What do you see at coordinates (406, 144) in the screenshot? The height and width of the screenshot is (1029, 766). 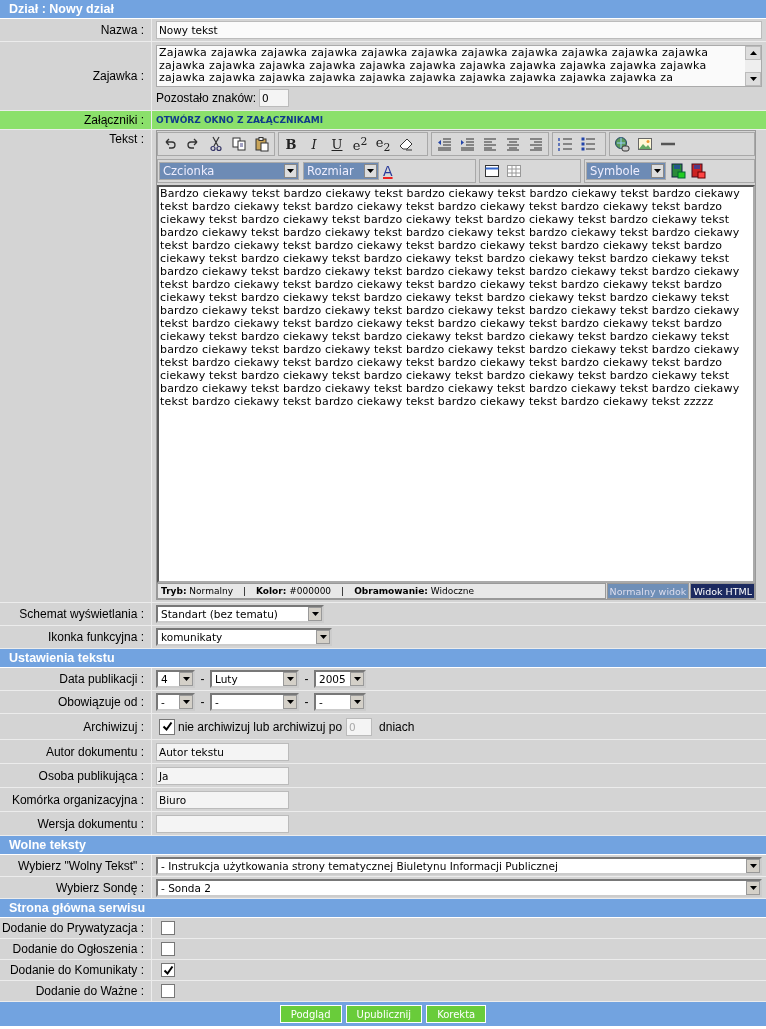 I see `eraser-icon` at bounding box center [406, 144].